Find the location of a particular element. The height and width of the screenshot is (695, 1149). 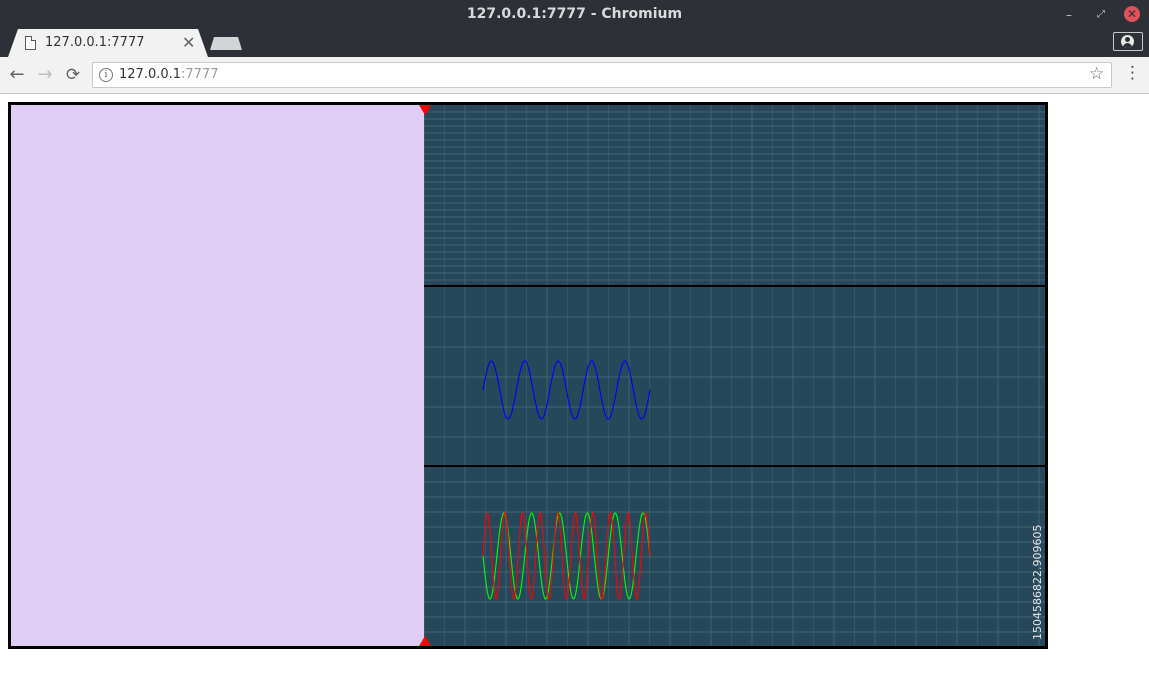

profile-button is located at coordinates (1128, 41).